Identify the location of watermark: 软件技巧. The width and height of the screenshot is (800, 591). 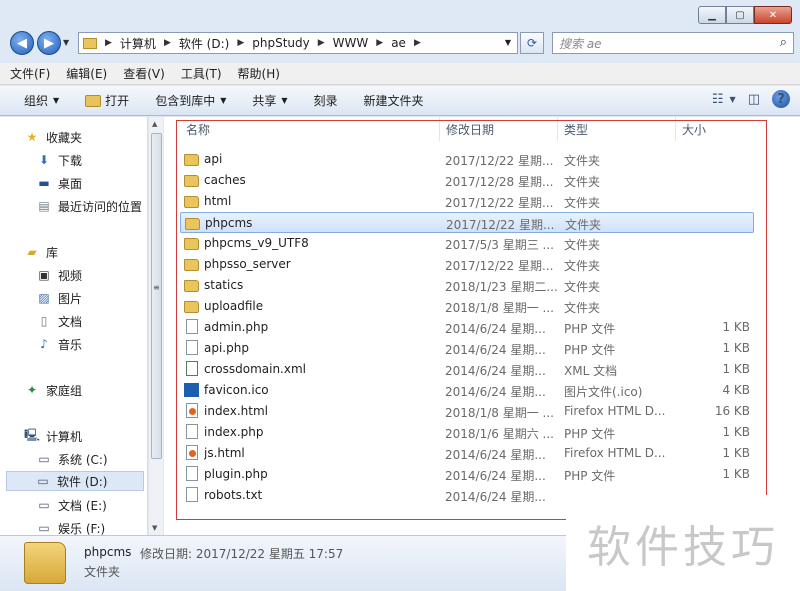
(683, 543).